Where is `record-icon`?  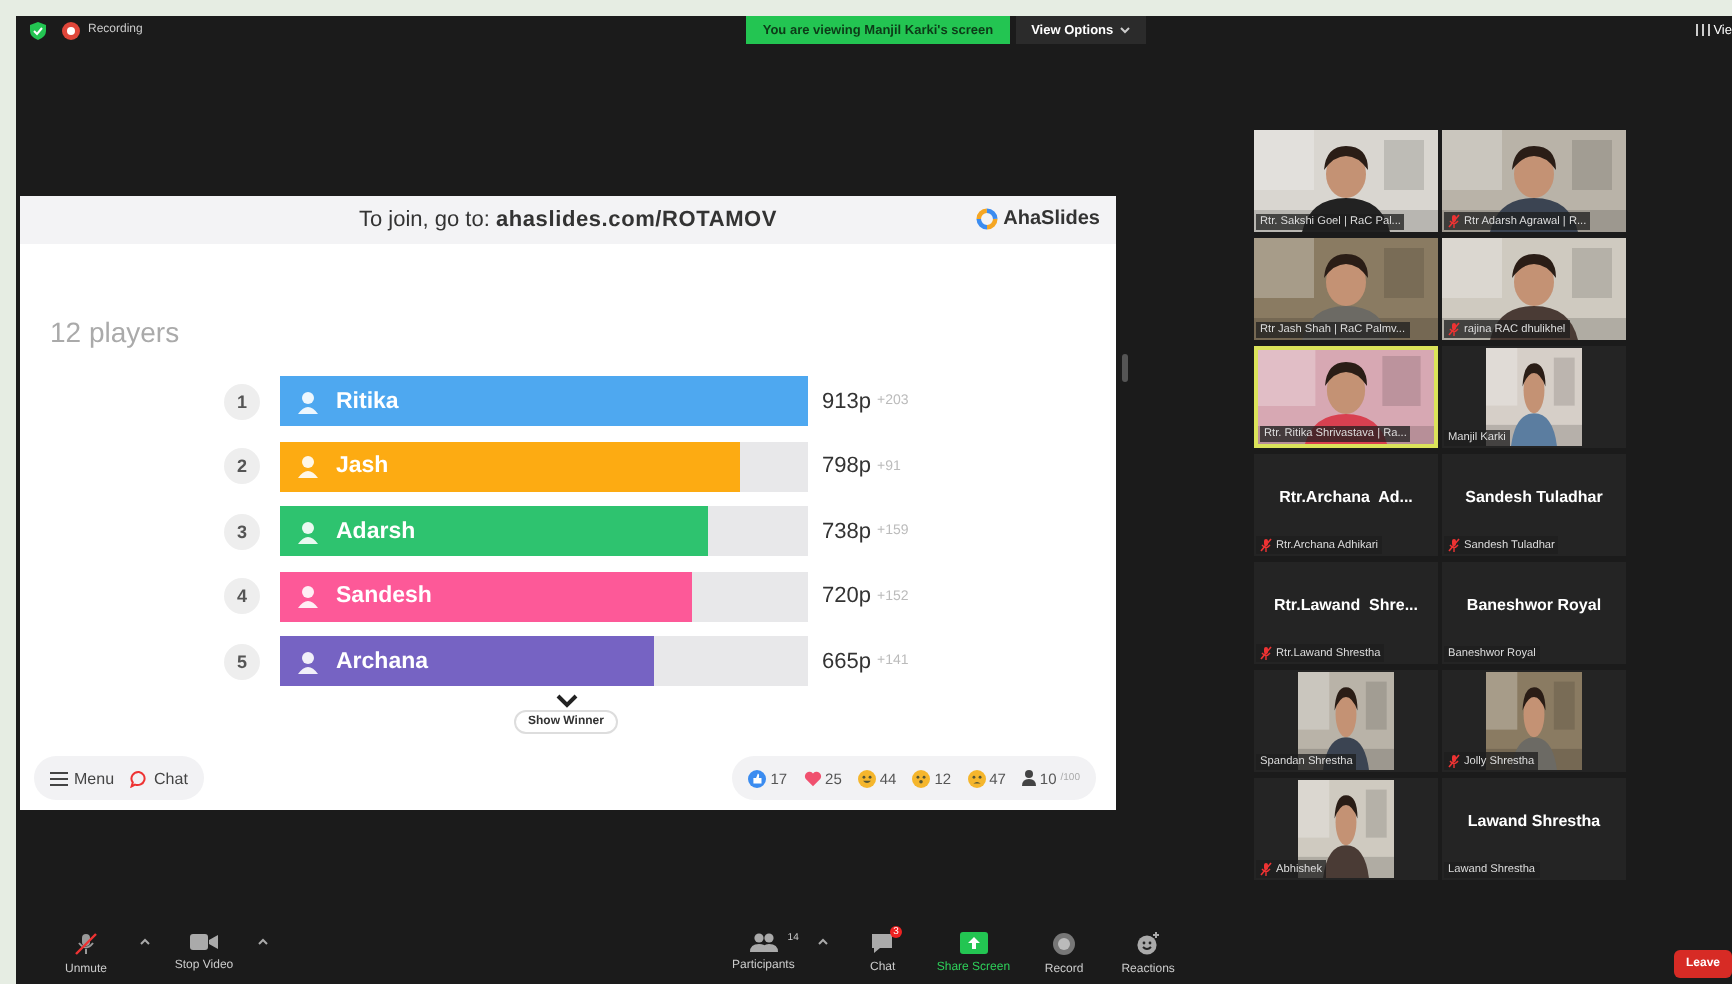
record-icon is located at coordinates (1064, 944).